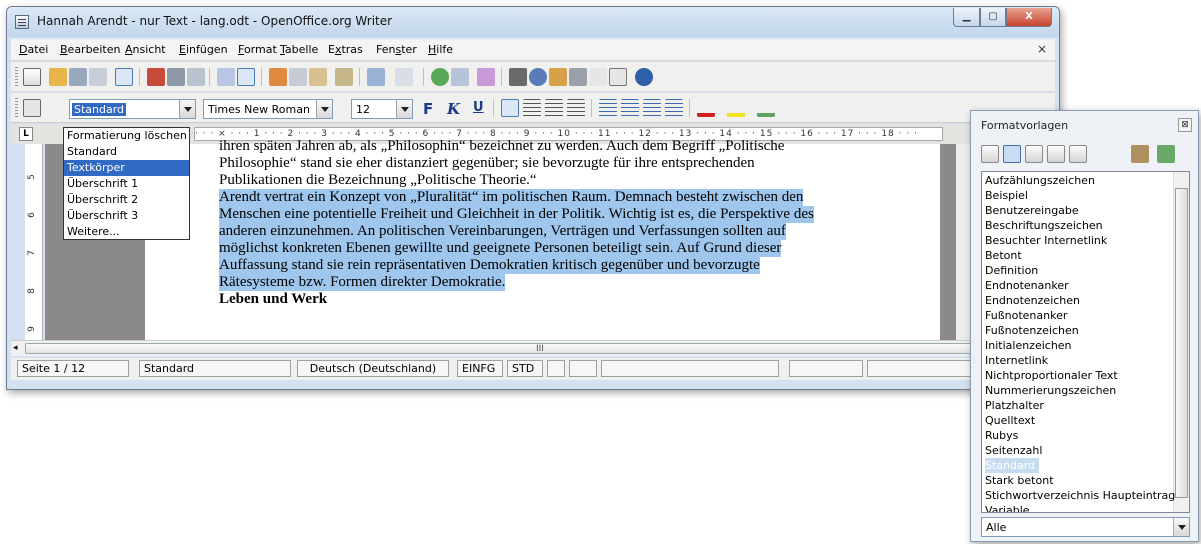 The width and height of the screenshot is (1201, 544). Describe the element at coordinates (1012, 154) in the screenshot. I see `character-styles-icon` at that location.